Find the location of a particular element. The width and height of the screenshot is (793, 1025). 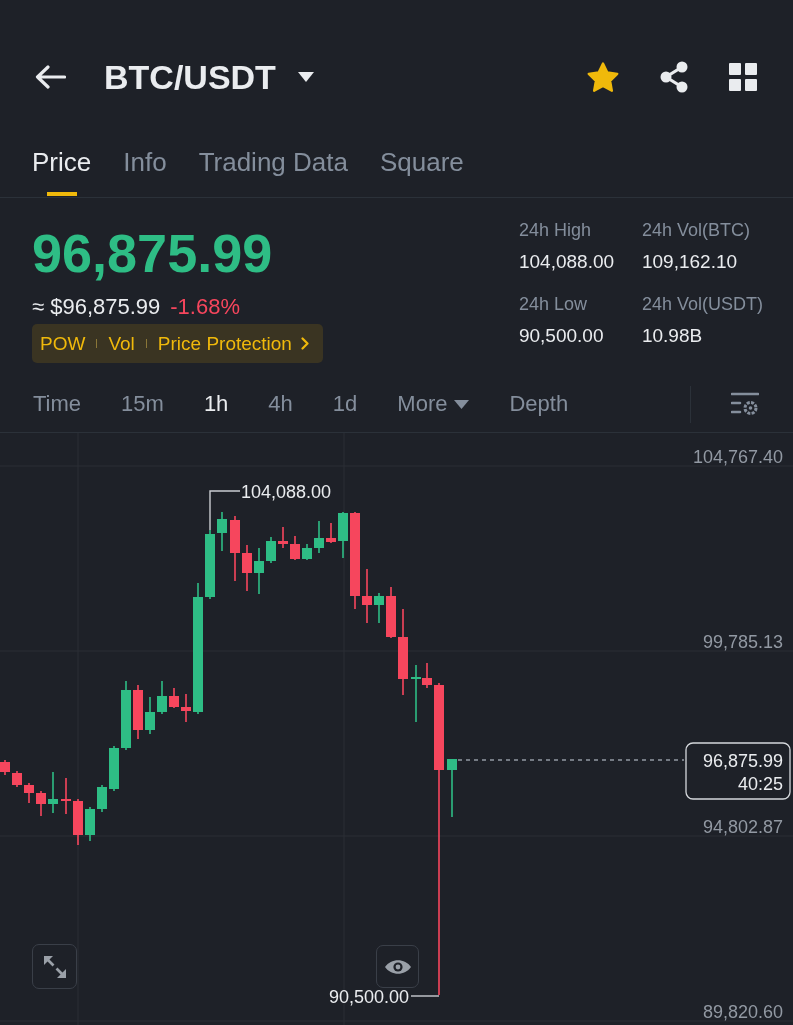

chevron-icon is located at coordinates (304, 343).